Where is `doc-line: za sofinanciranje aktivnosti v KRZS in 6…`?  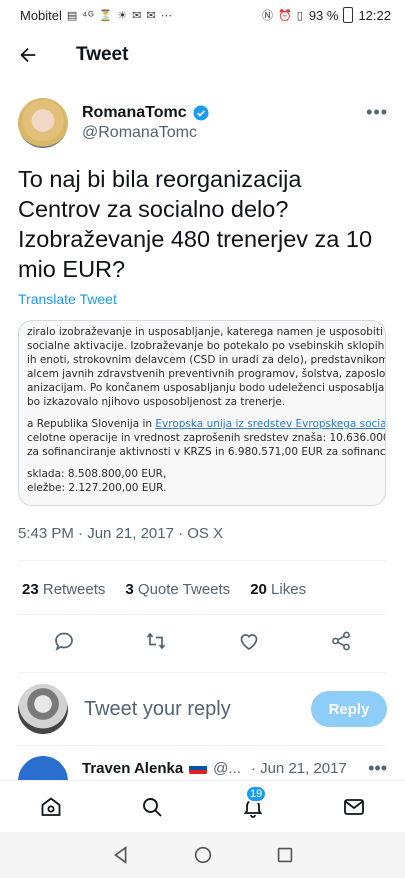
doc-line: za sofinanciranje aktivnosti v KRZS in 6… is located at coordinates (206, 452).